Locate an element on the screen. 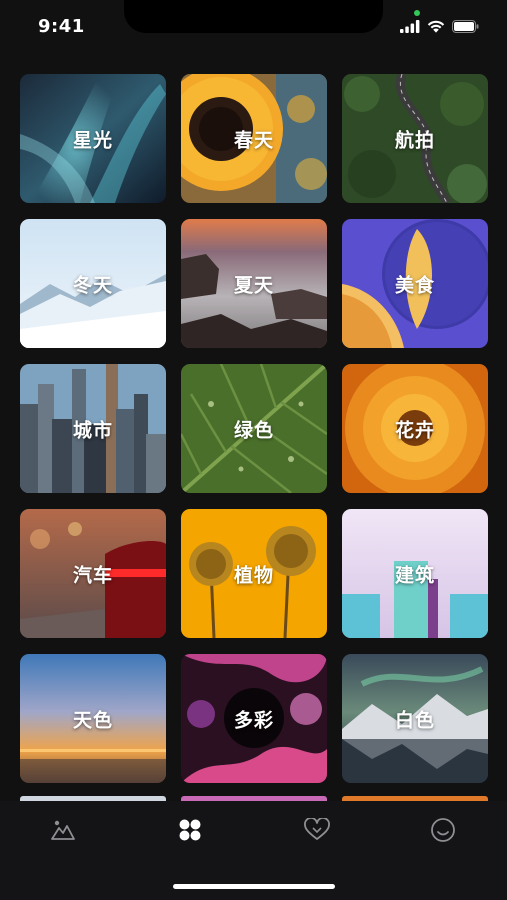 This screenshot has width=507, height=900. heart-favorites-icon is located at coordinates (317, 831).